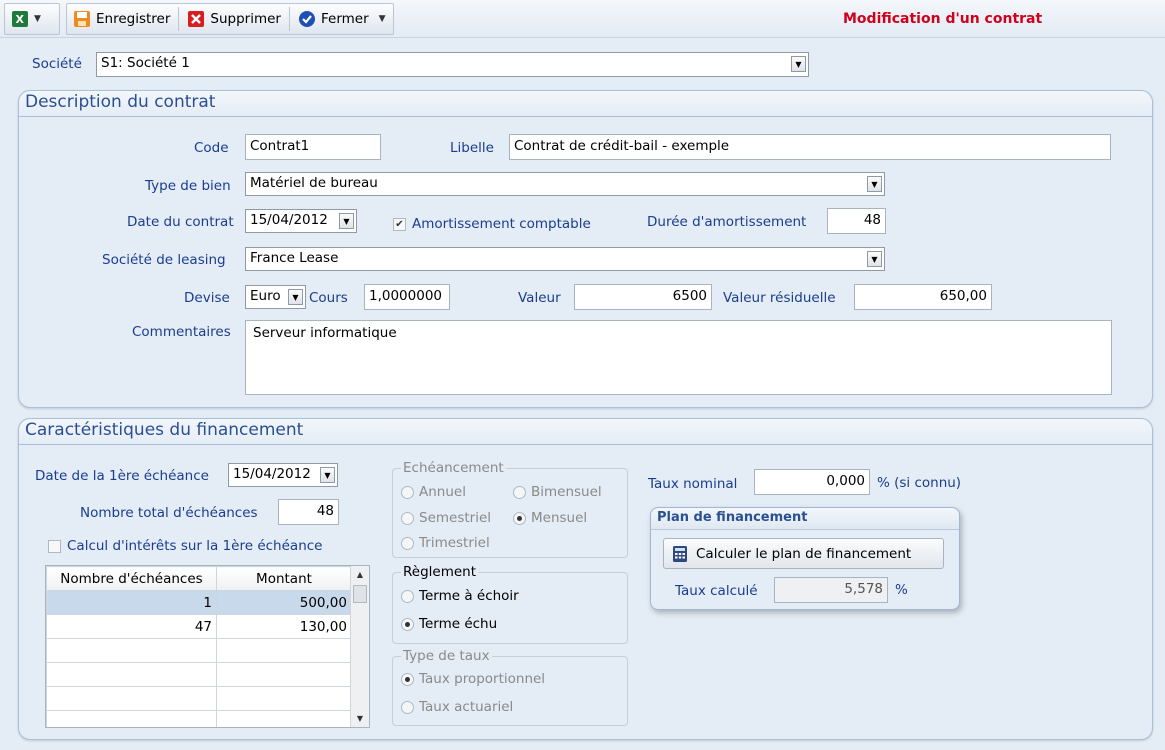 This screenshot has height=750, width=1165. I want to click on financement-title: Caractéristiques du financement, so click(585, 432).